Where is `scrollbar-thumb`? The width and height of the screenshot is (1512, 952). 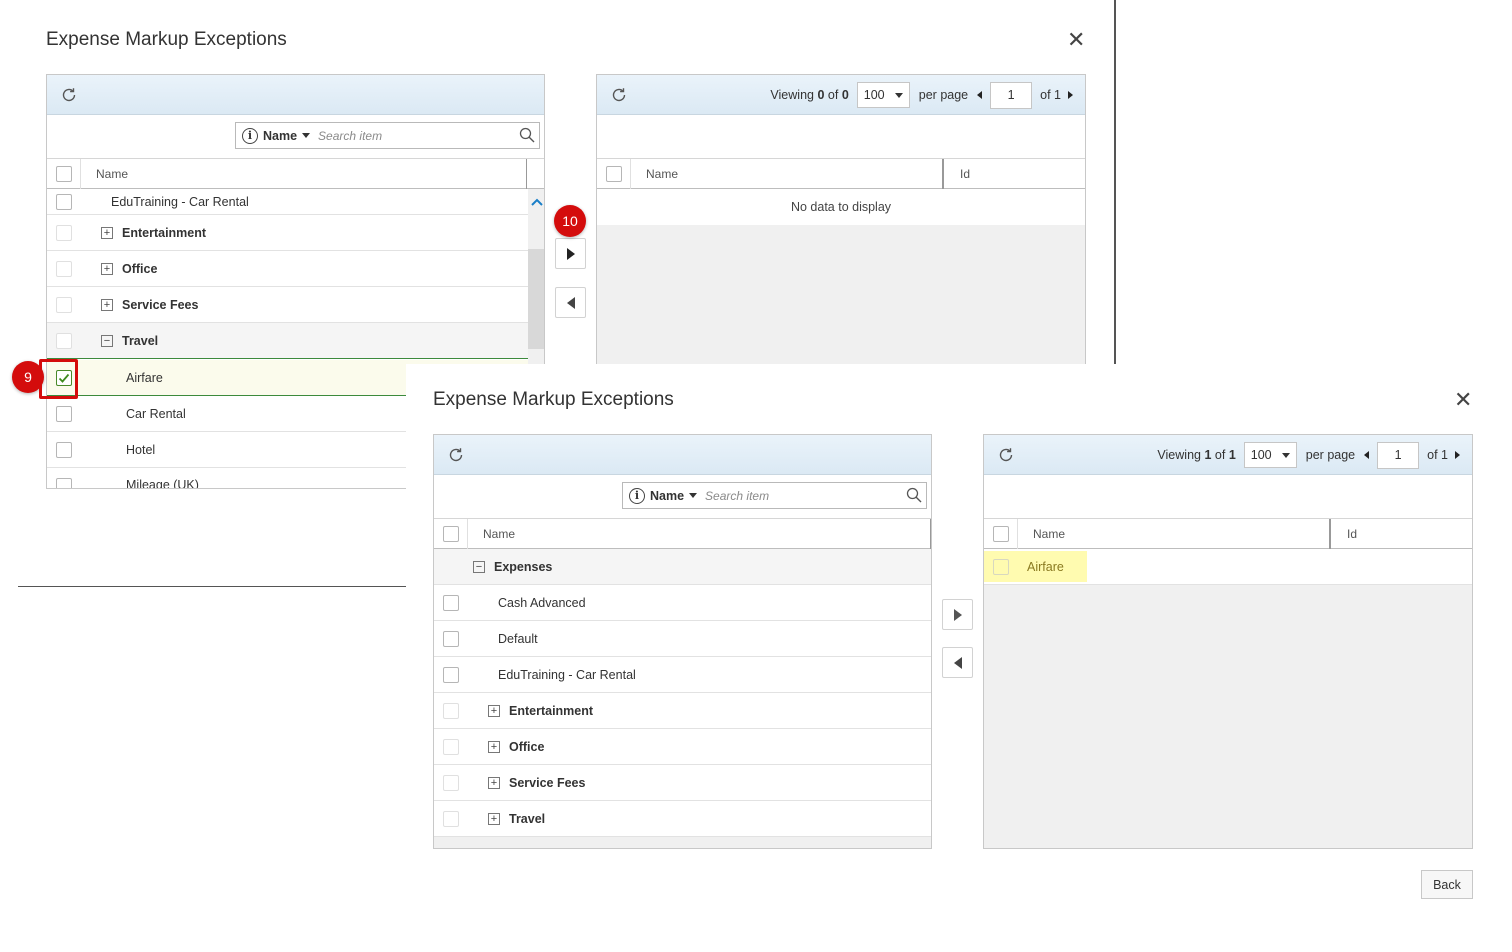 scrollbar-thumb is located at coordinates (536, 299).